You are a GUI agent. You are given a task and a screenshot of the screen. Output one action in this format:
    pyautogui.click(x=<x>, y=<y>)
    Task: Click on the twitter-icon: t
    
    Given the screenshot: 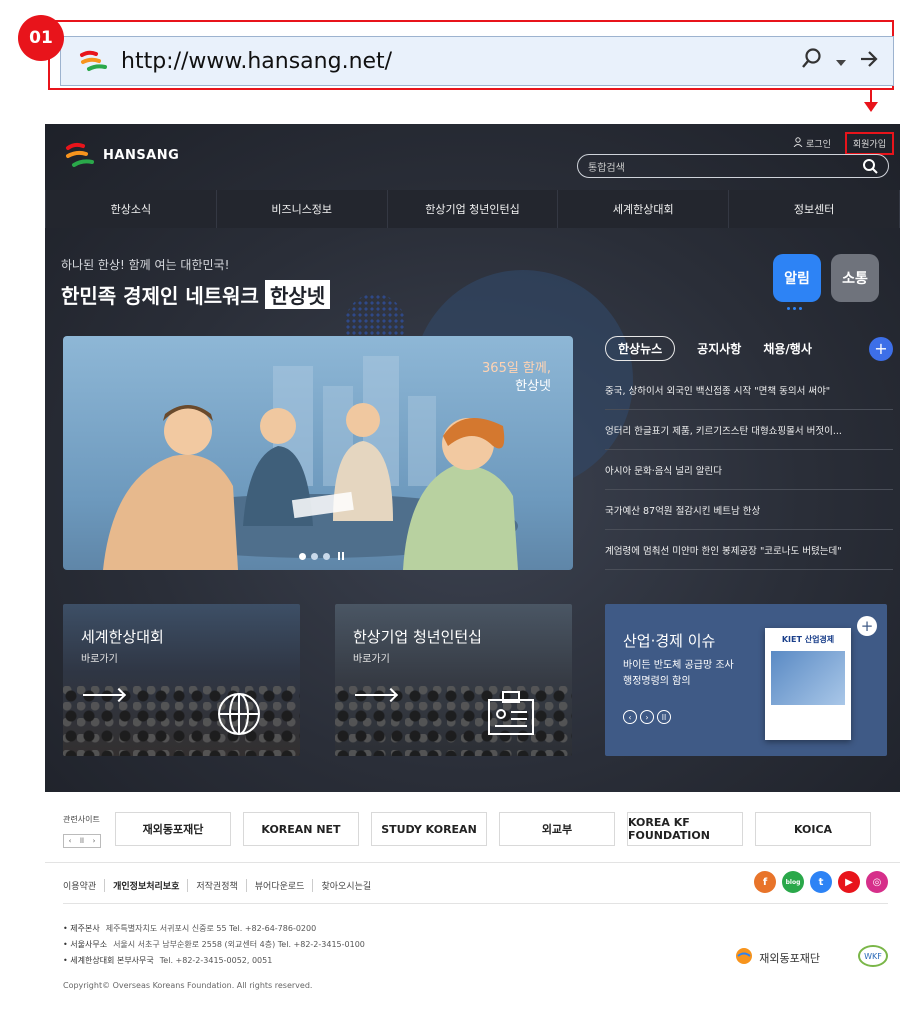 What is the action you would take?
    pyautogui.click(x=821, y=882)
    